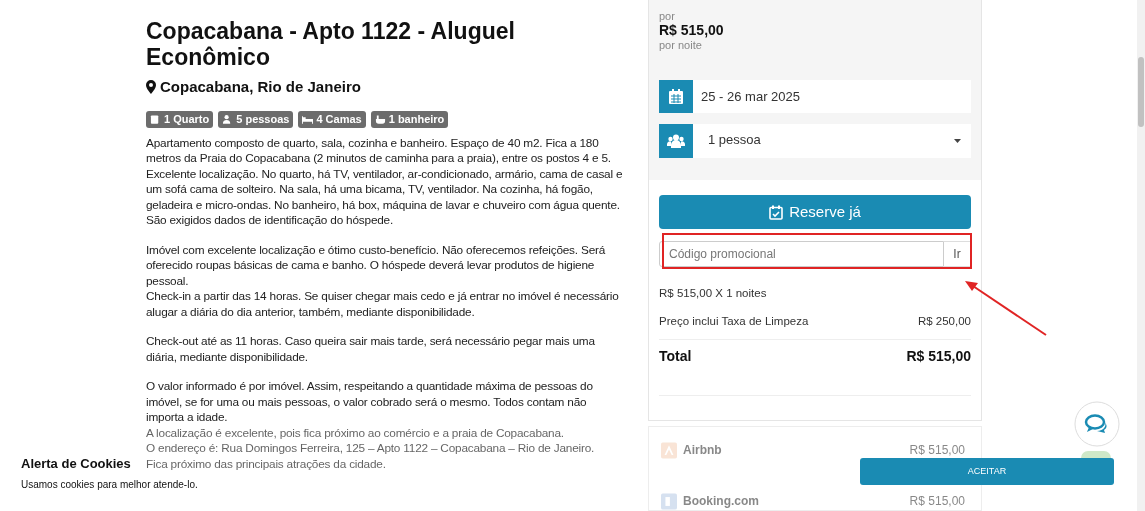  Describe the element at coordinates (331, 44) in the screenshot. I see `listing-title: Copacabana - Apto 1122 - Aluguel Econômico` at that location.